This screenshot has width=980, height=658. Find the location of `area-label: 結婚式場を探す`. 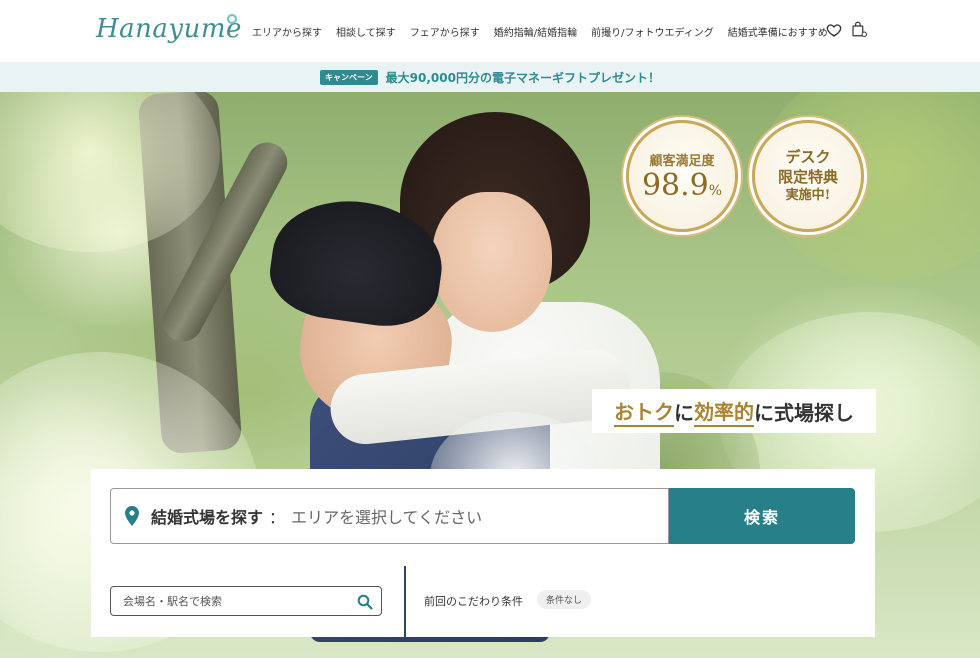

area-label: 結婚式場を探す is located at coordinates (207, 517).